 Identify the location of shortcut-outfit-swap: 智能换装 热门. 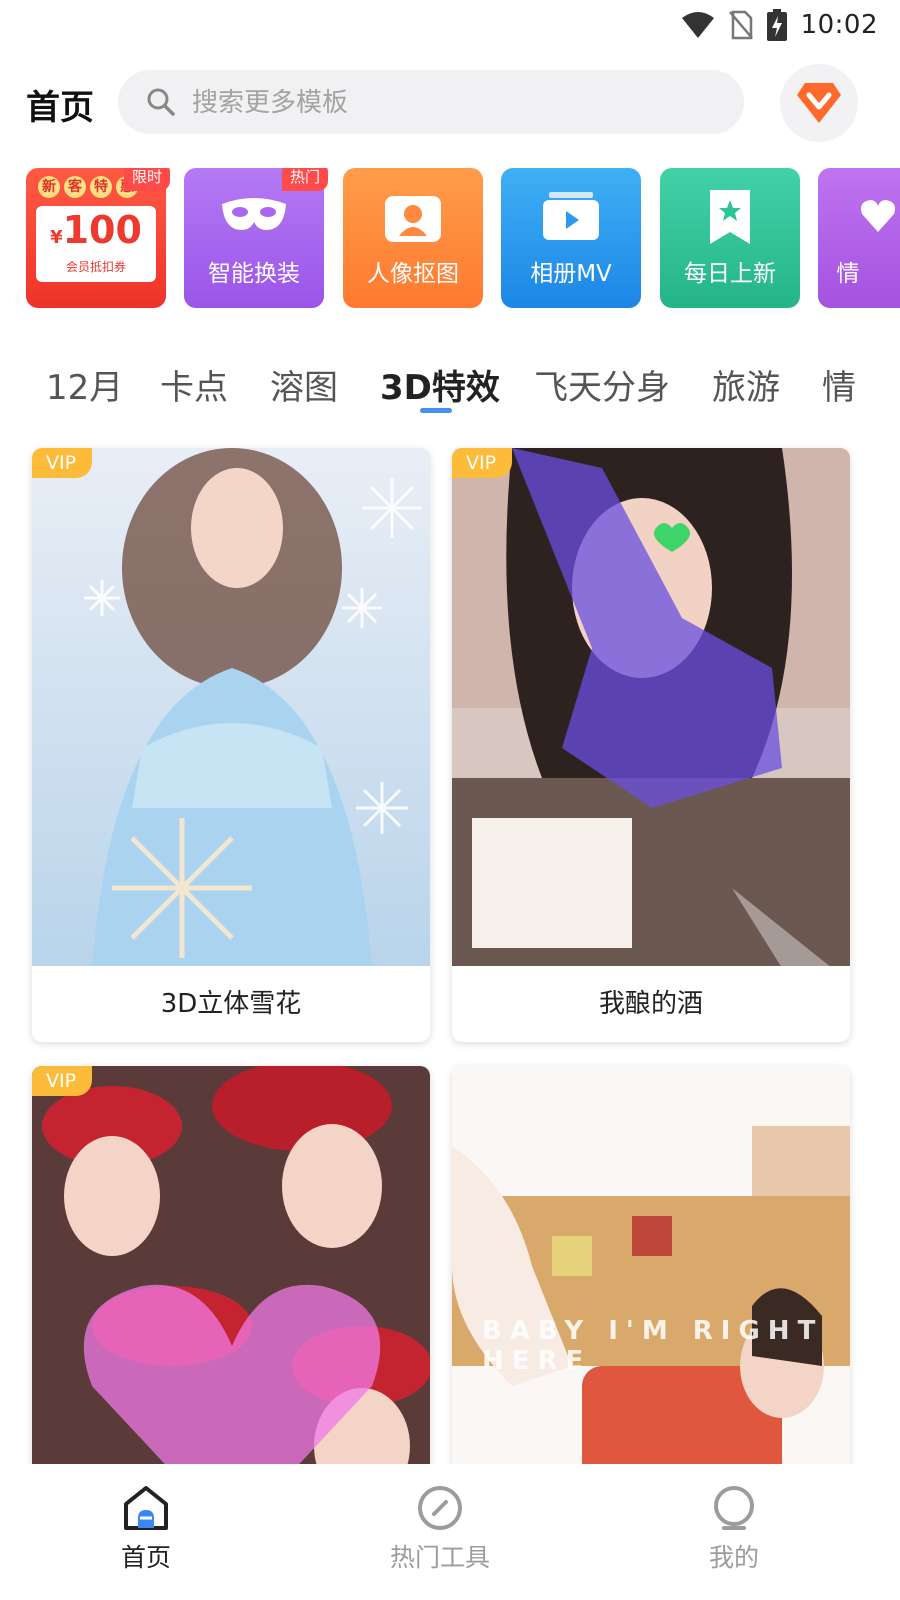
(256, 238).